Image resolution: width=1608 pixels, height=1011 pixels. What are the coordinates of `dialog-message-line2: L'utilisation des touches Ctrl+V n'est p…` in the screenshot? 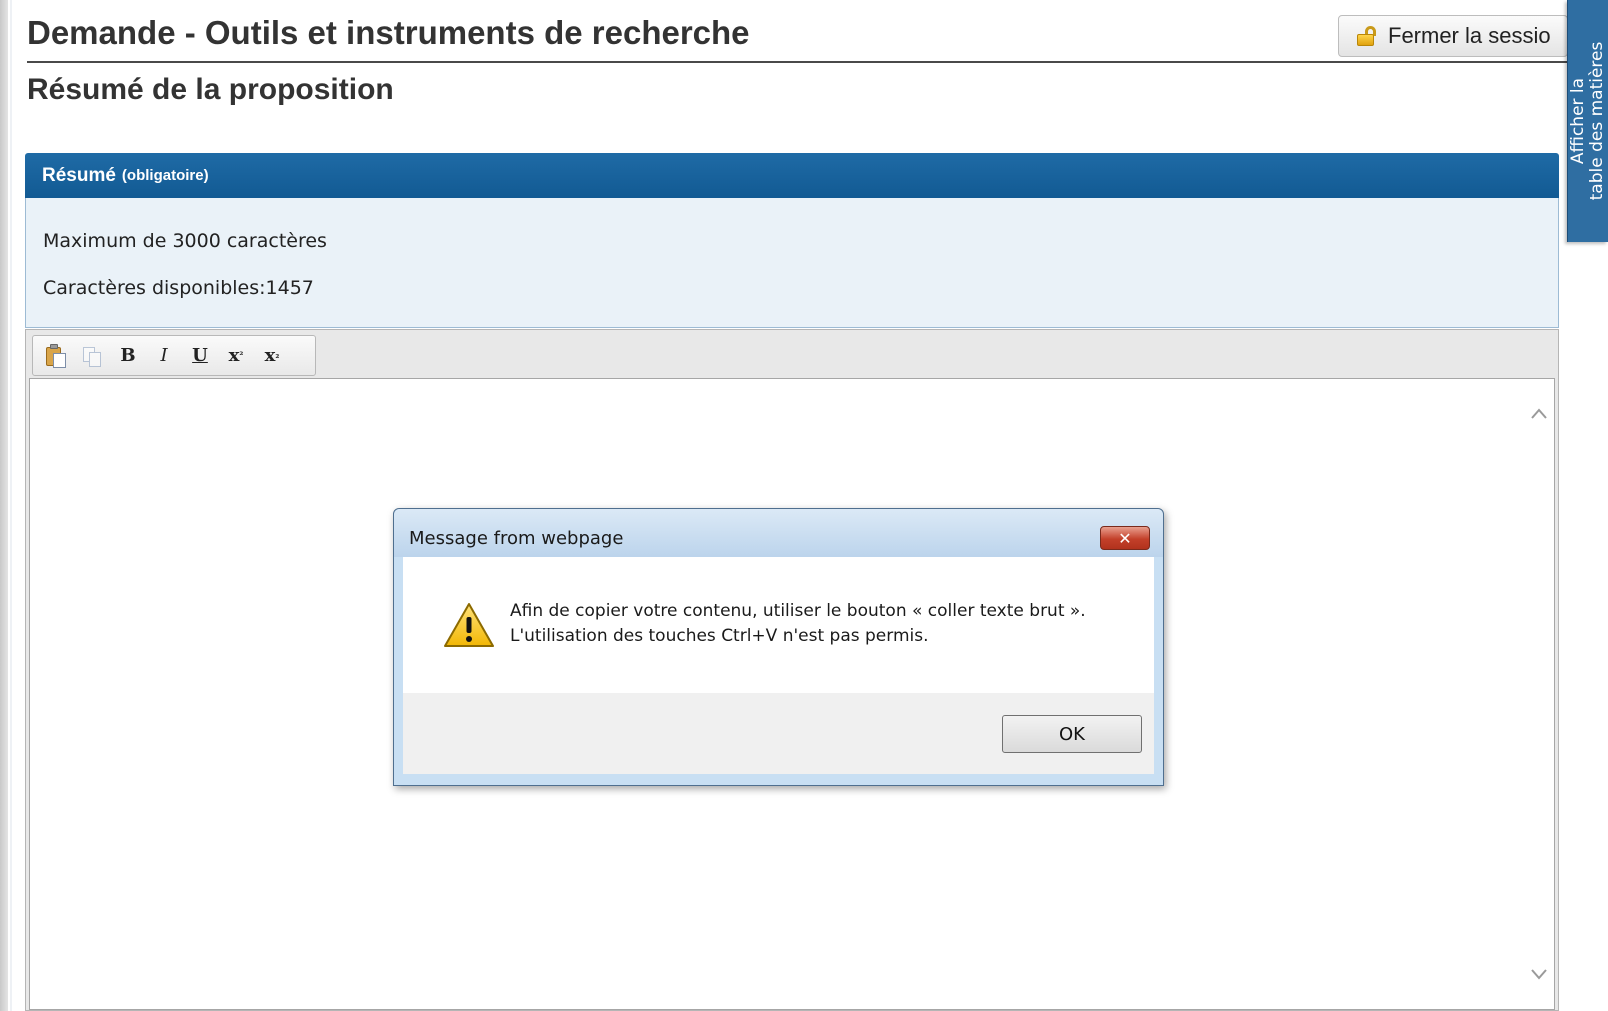 It's located at (719, 636).